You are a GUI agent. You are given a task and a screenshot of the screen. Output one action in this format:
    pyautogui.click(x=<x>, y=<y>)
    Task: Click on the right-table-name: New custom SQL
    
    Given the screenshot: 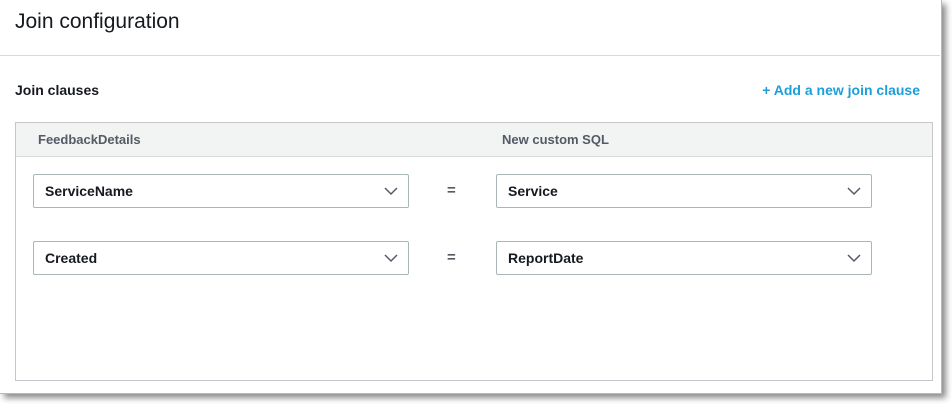 What is the action you would take?
    pyautogui.click(x=555, y=139)
    